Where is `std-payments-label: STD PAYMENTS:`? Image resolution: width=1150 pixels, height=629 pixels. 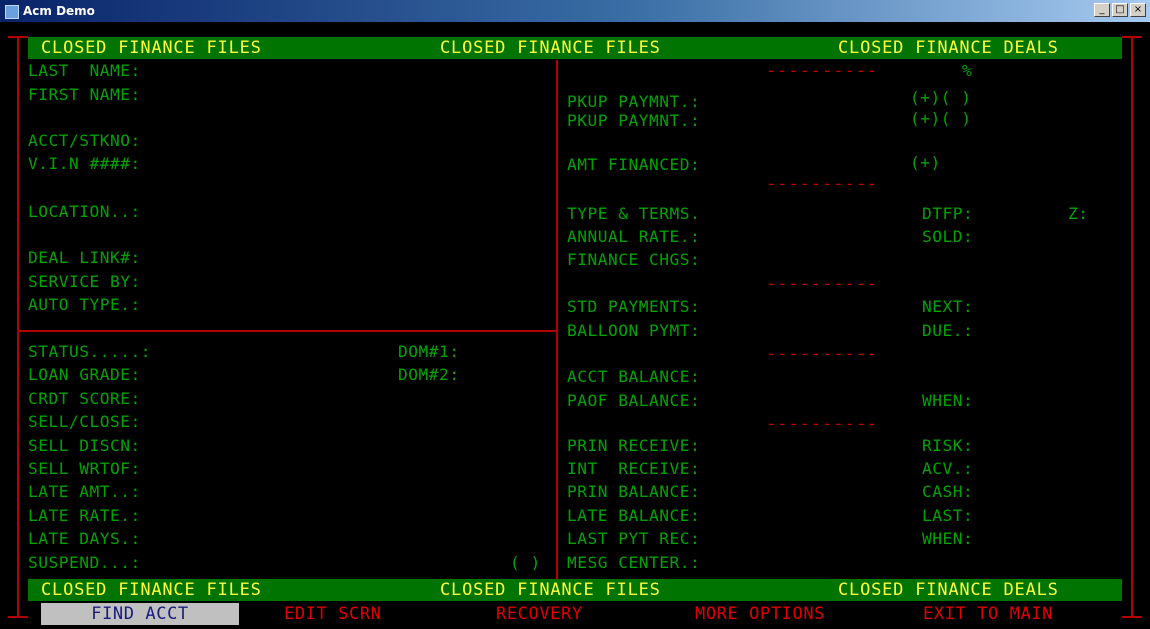
std-payments-label: STD PAYMENTS: is located at coordinates (634, 306).